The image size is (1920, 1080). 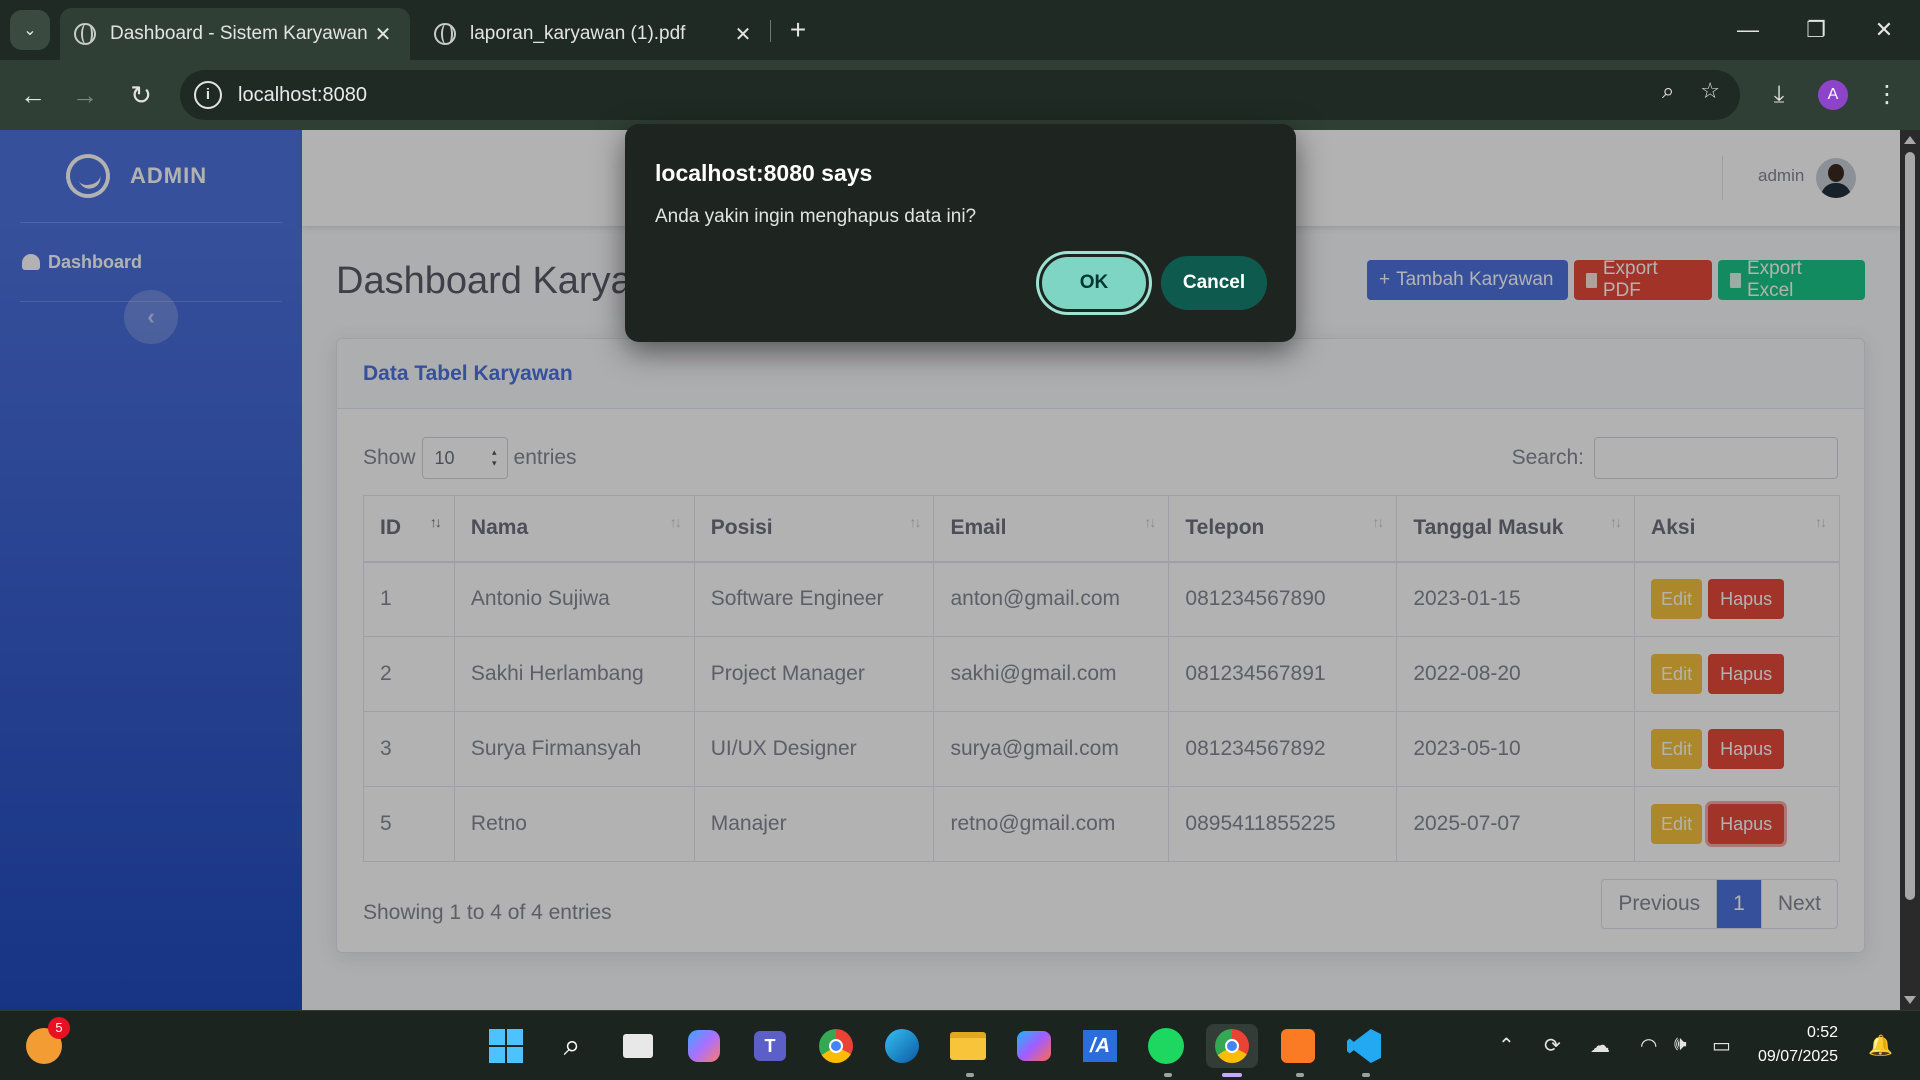 What do you see at coordinates (968, 1046) in the screenshot?
I see `file-explorer-icon` at bounding box center [968, 1046].